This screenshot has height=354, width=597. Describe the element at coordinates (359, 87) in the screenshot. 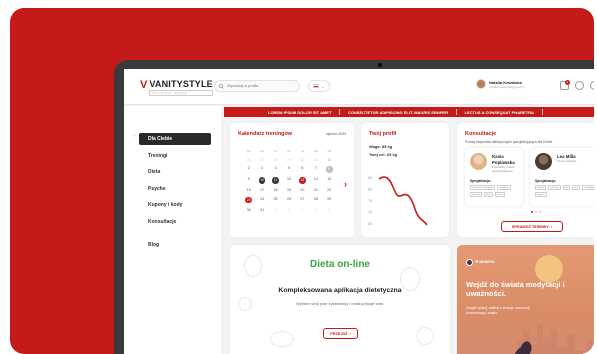

I see `top-bar: V VANITYSTYLE STYL ŻYCIA · ACTIVE ⌄` at that location.